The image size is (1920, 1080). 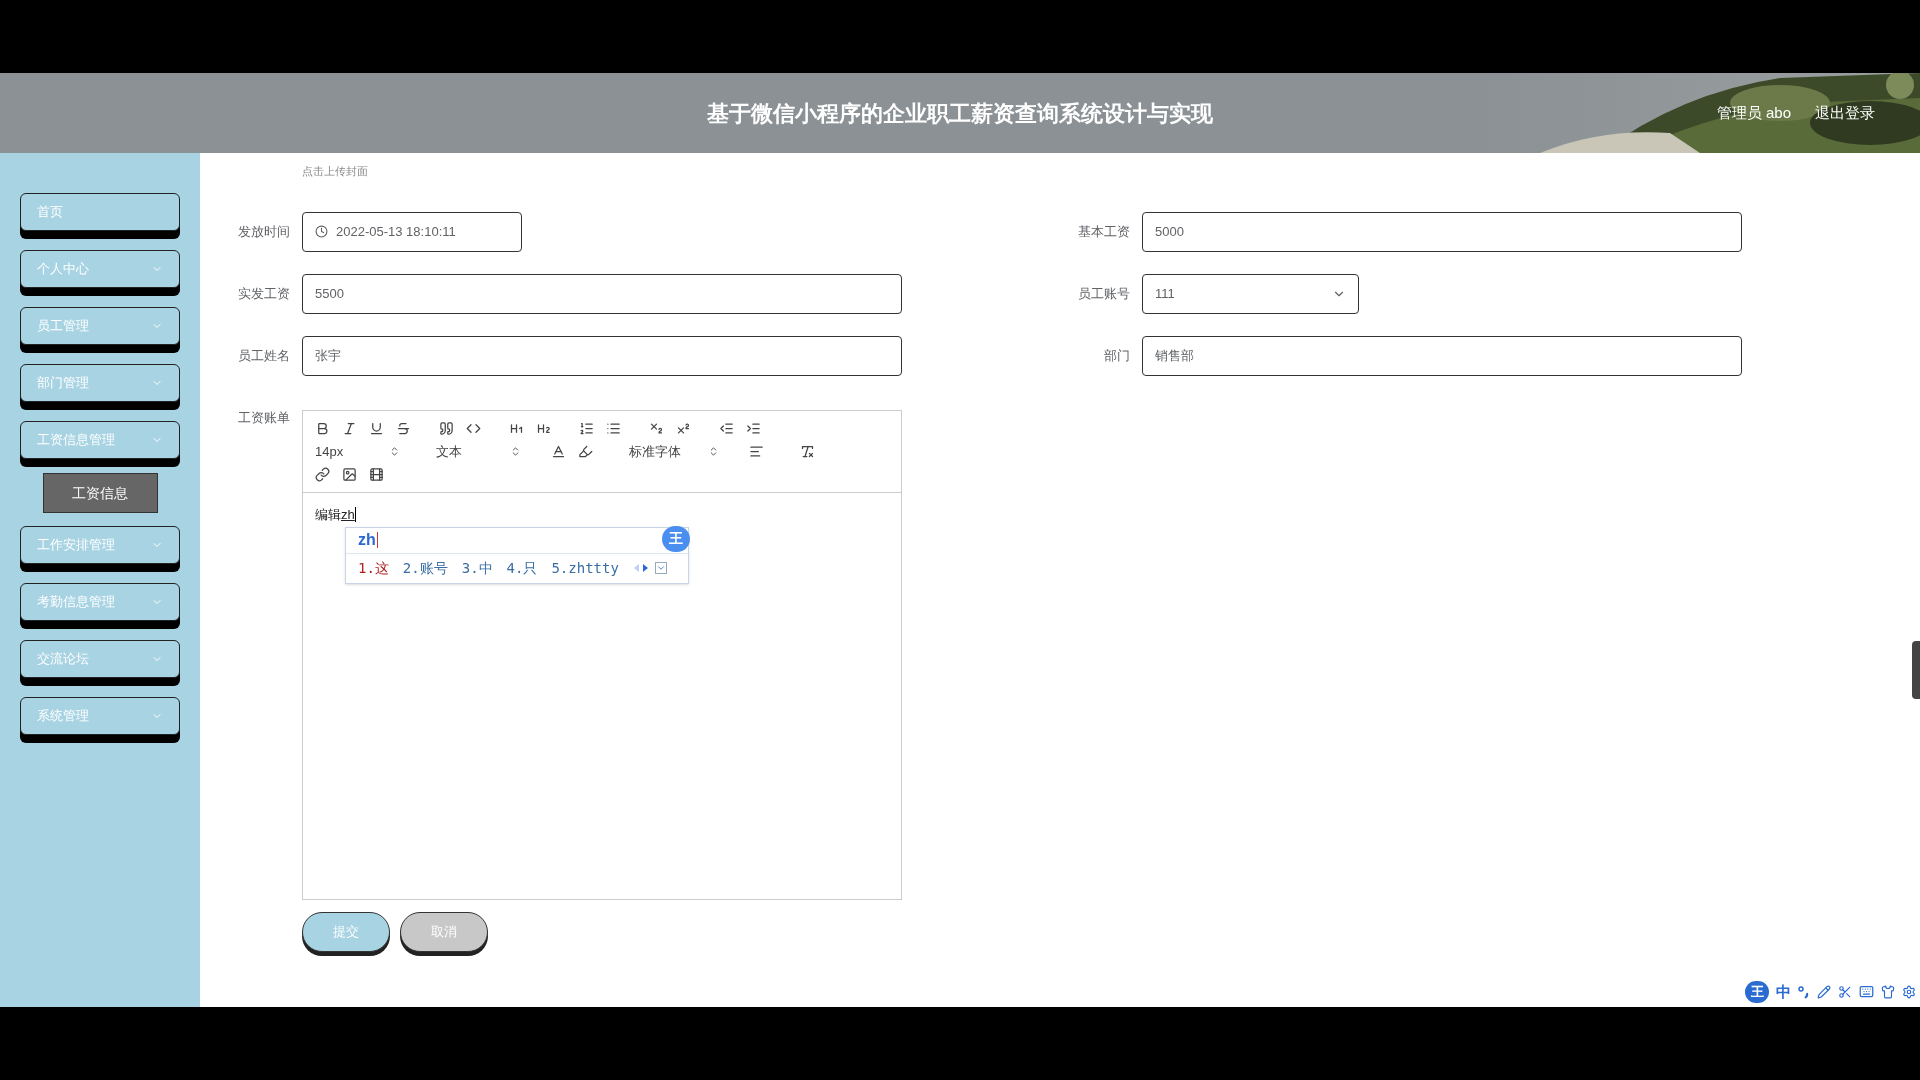 I want to click on clear-format-icon, so click(x=807, y=451).